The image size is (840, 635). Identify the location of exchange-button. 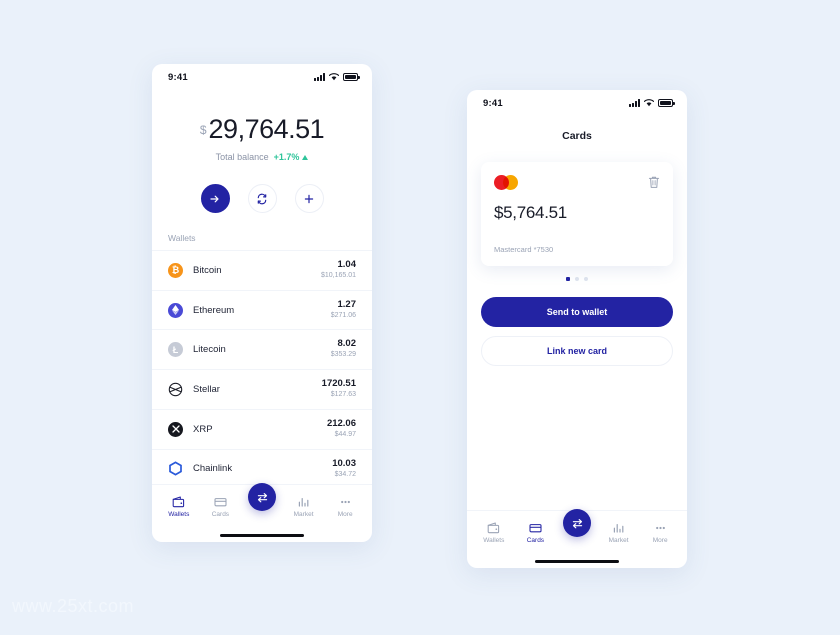
(262, 198).